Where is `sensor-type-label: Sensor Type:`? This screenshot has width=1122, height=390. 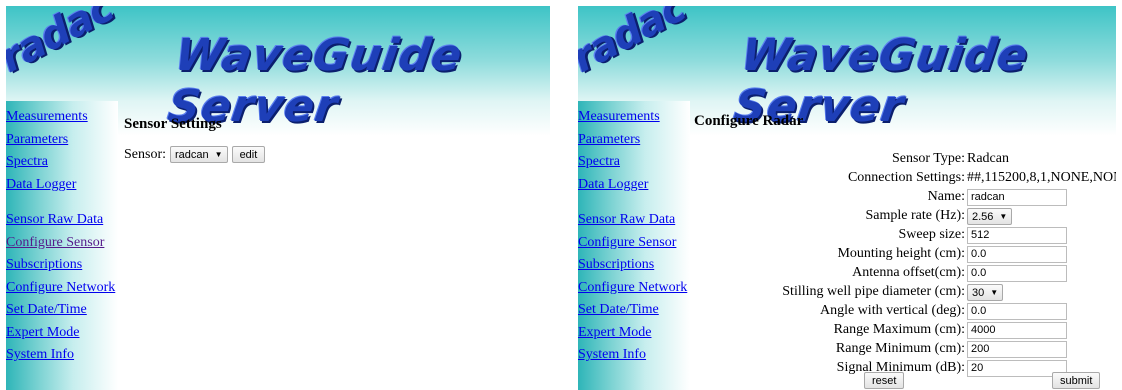
sensor-type-label: Sensor Type: is located at coordinates (928, 158).